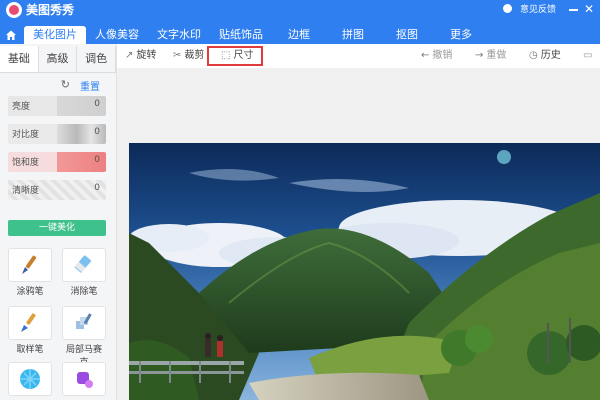 Image resolution: width=600 pixels, height=408 pixels. What do you see at coordinates (587, 56) in the screenshot?
I see `image-icon: ▭` at bounding box center [587, 56].